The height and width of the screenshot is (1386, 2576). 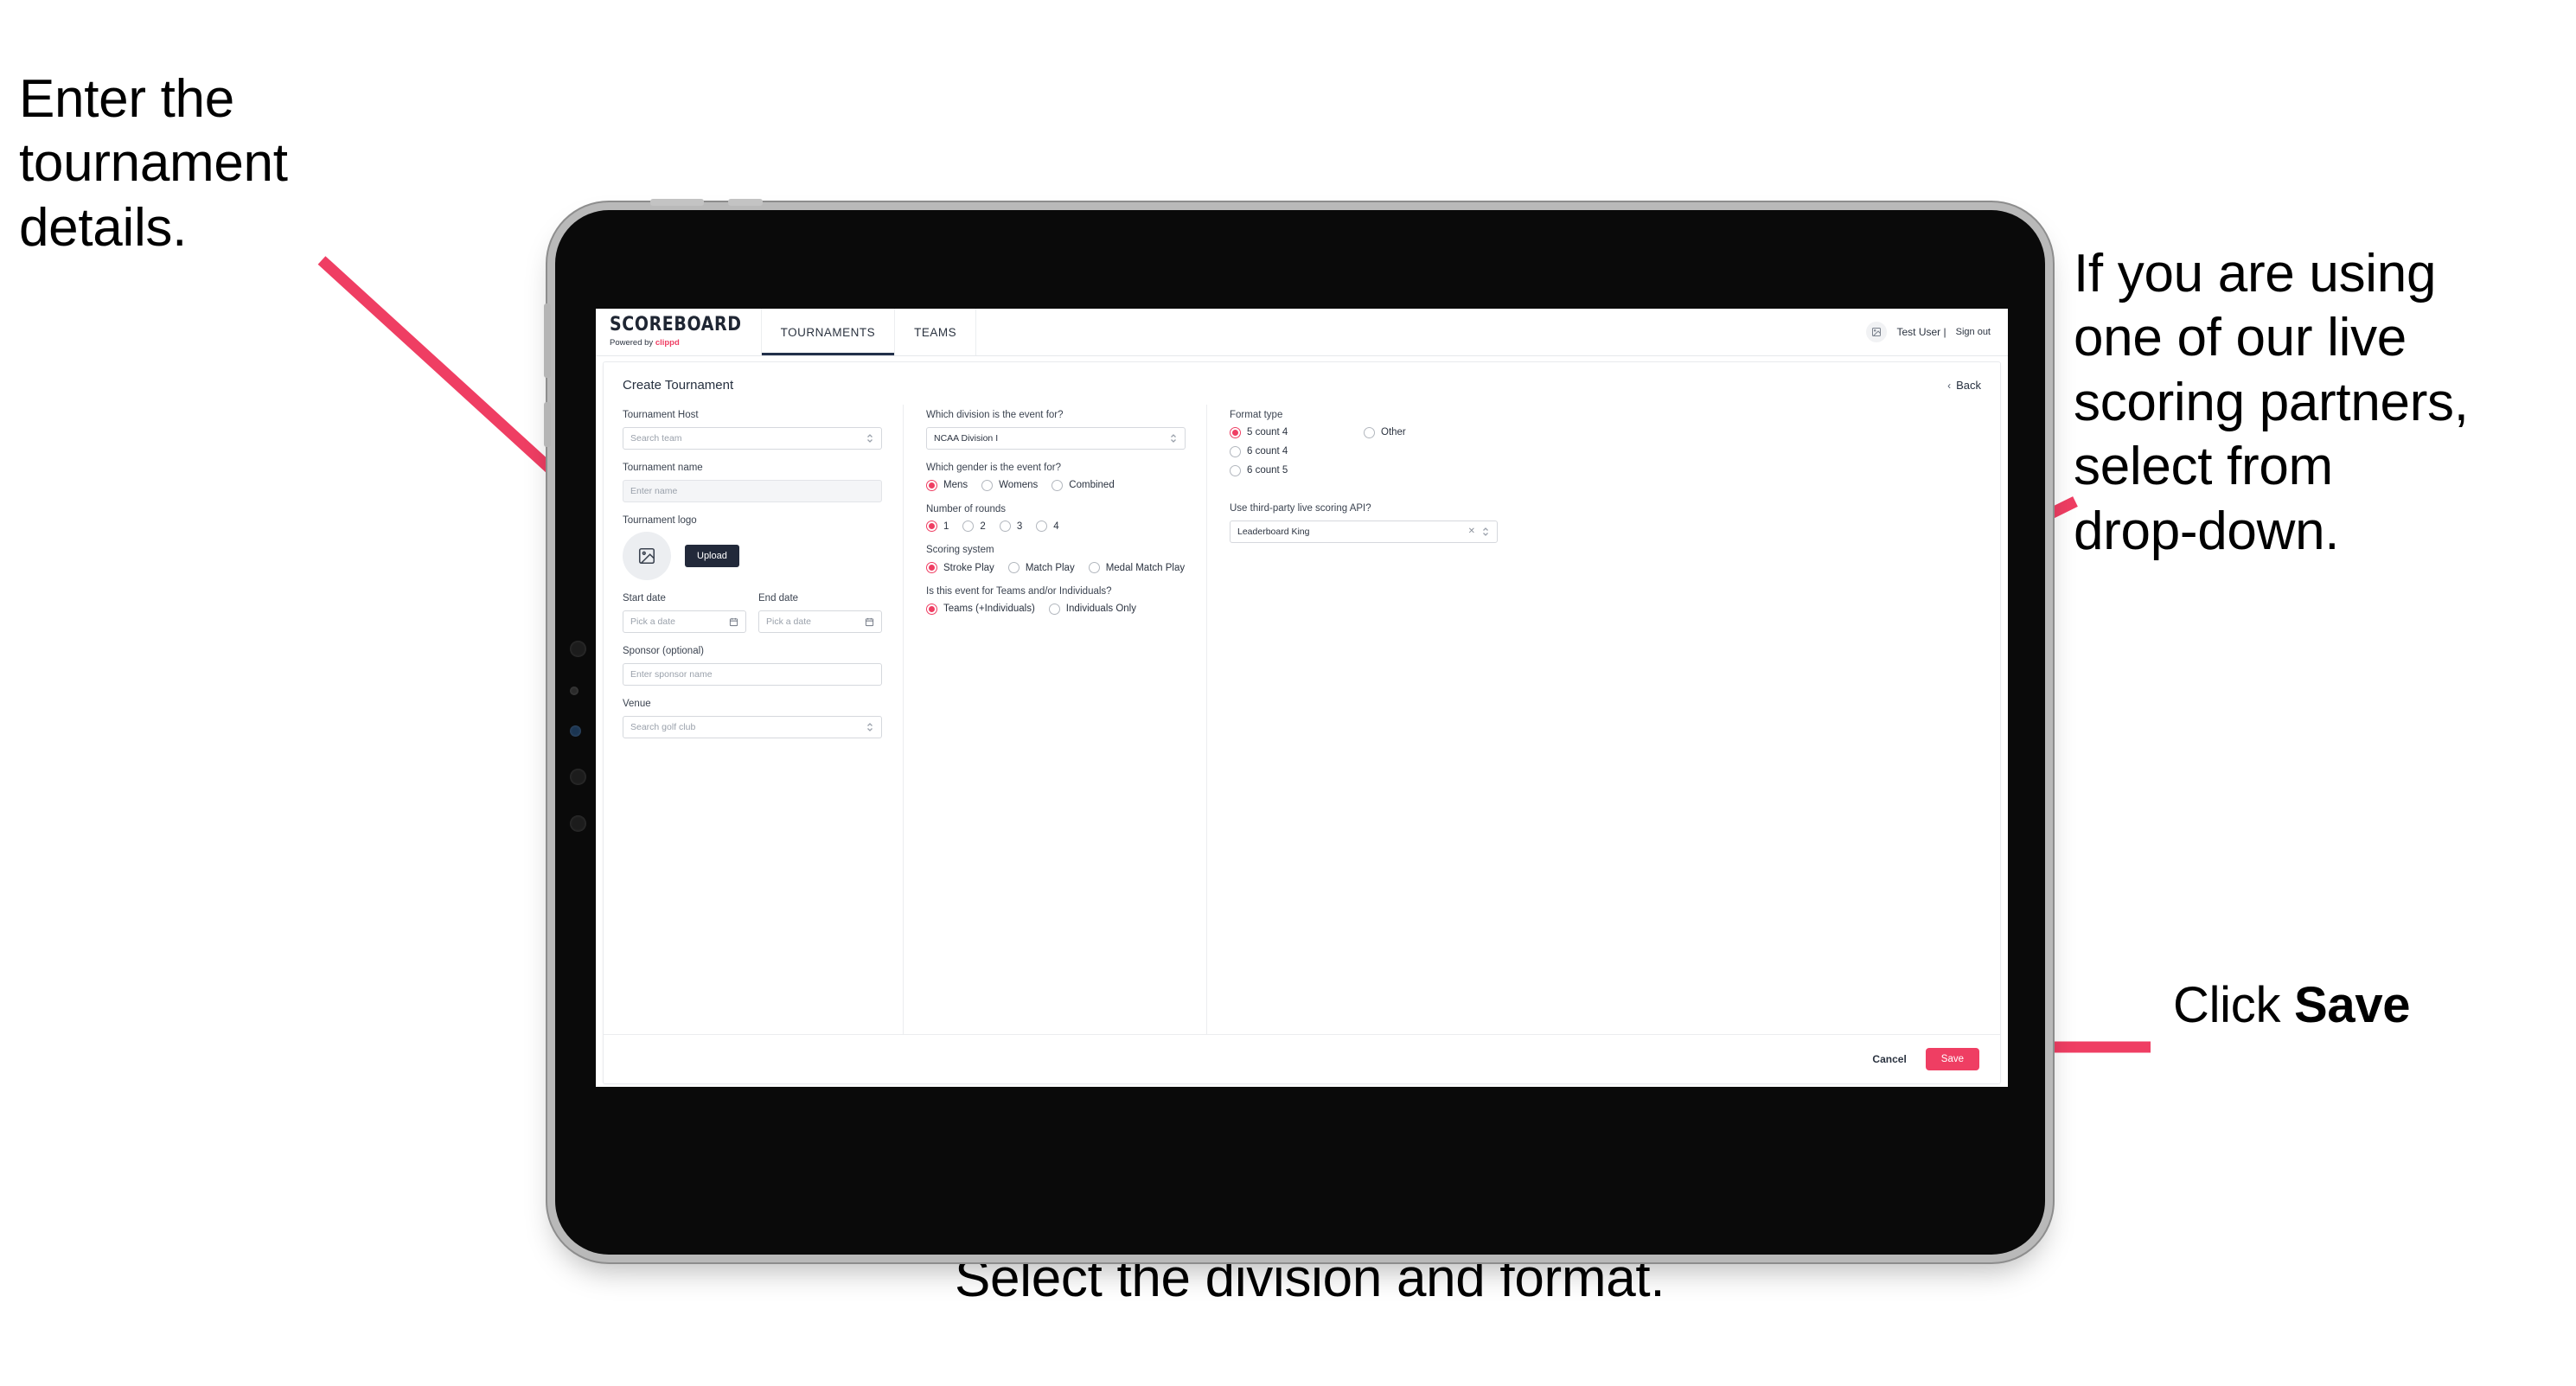 I want to click on rounds-radio-group: 1 2 3 4, so click(x=1056, y=527).